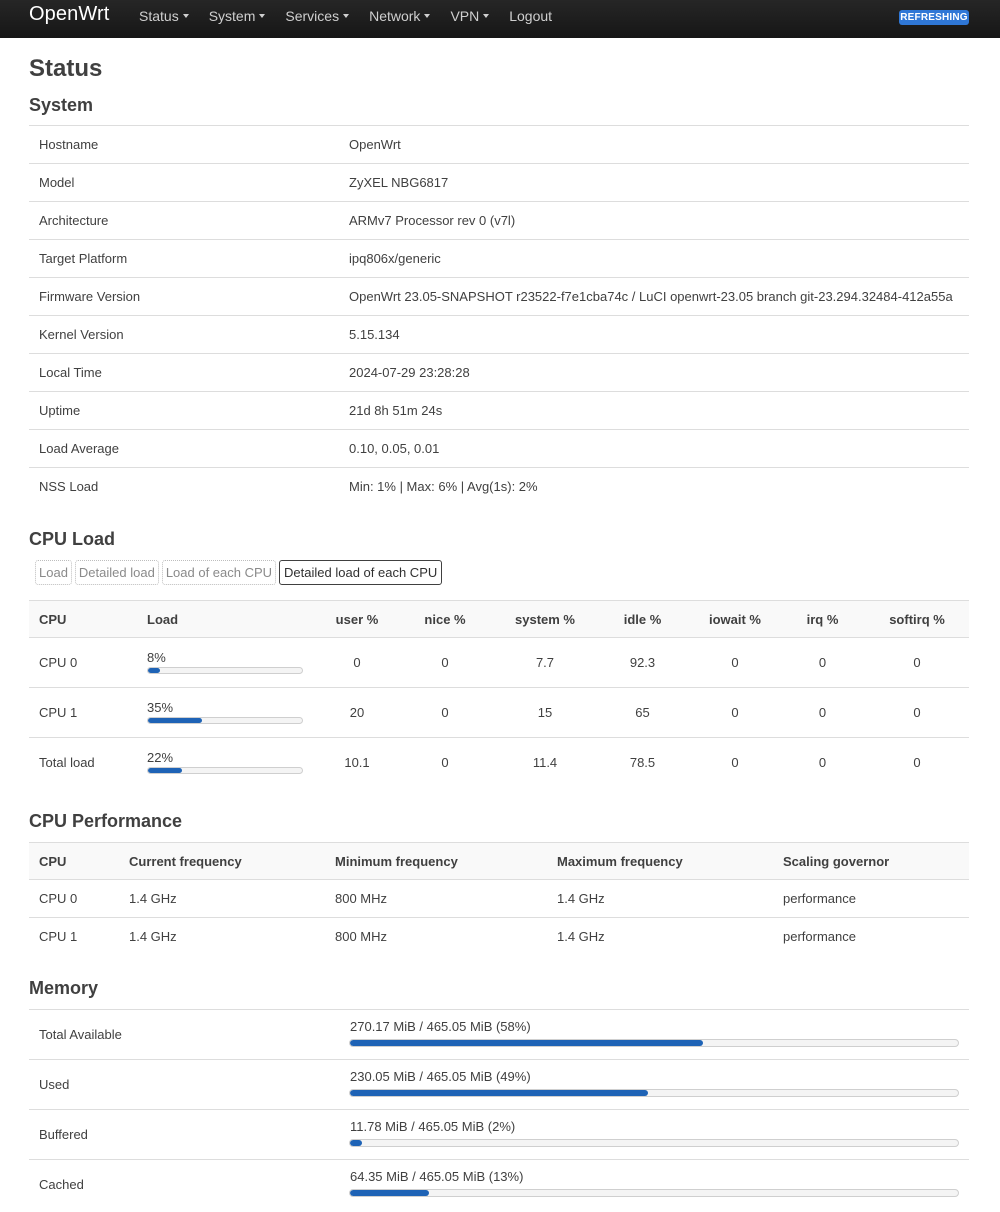 The image size is (1000, 1212). What do you see at coordinates (822, 662) in the screenshot?
I see `irq-pct: 0` at bounding box center [822, 662].